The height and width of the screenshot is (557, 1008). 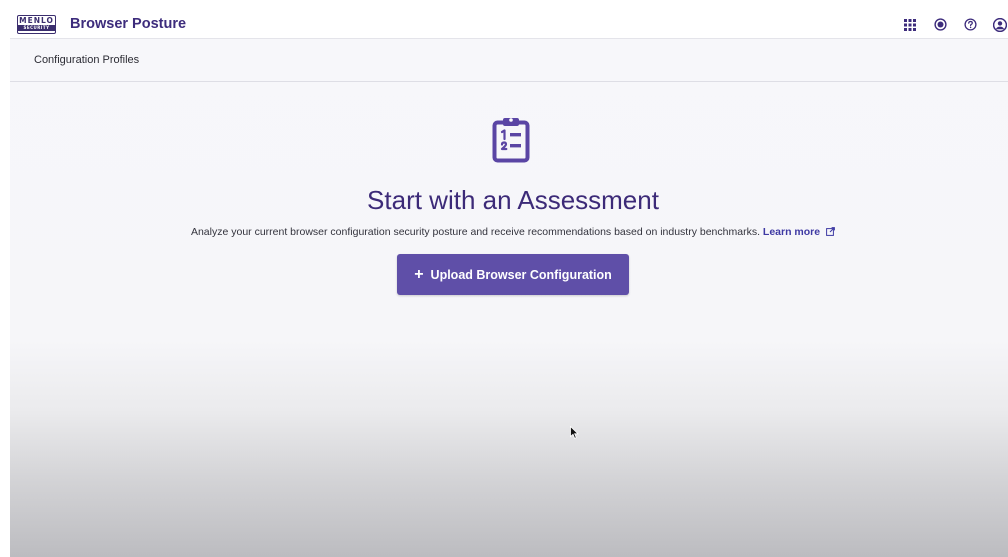 What do you see at coordinates (574, 432) in the screenshot?
I see `mouse-cursor-icon` at bounding box center [574, 432].